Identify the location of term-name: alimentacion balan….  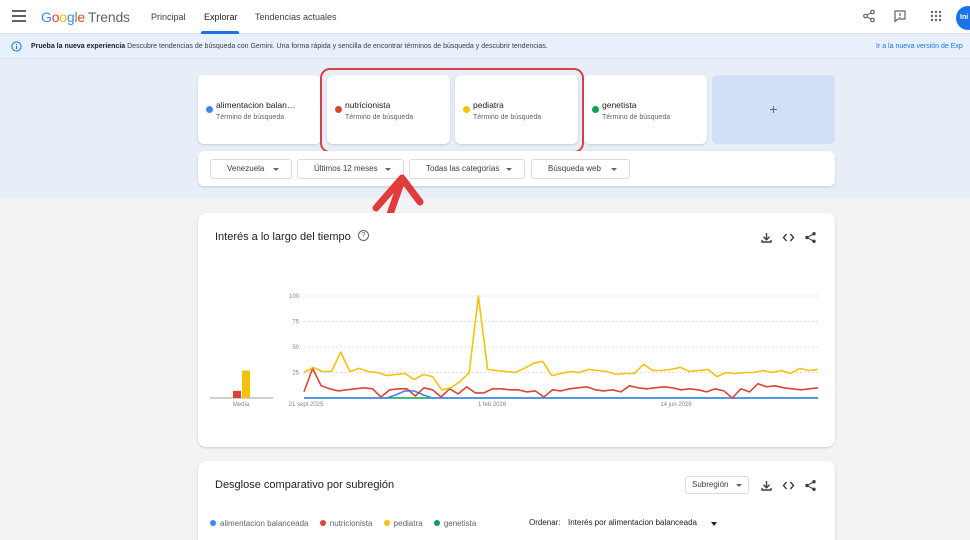
(256, 105).